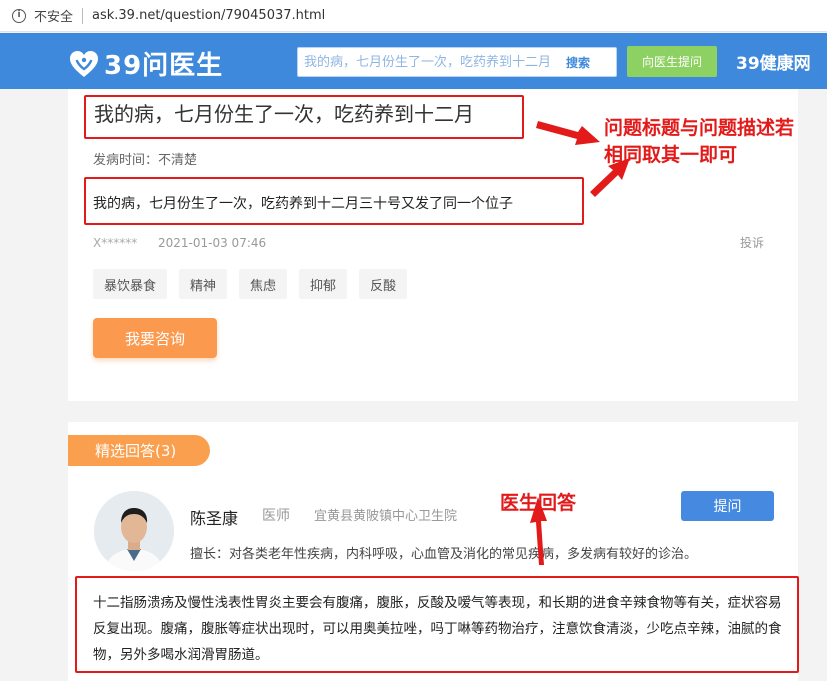 This screenshot has height=681, width=827. Describe the element at coordinates (427, 62) in the screenshot. I see `search-input` at that location.